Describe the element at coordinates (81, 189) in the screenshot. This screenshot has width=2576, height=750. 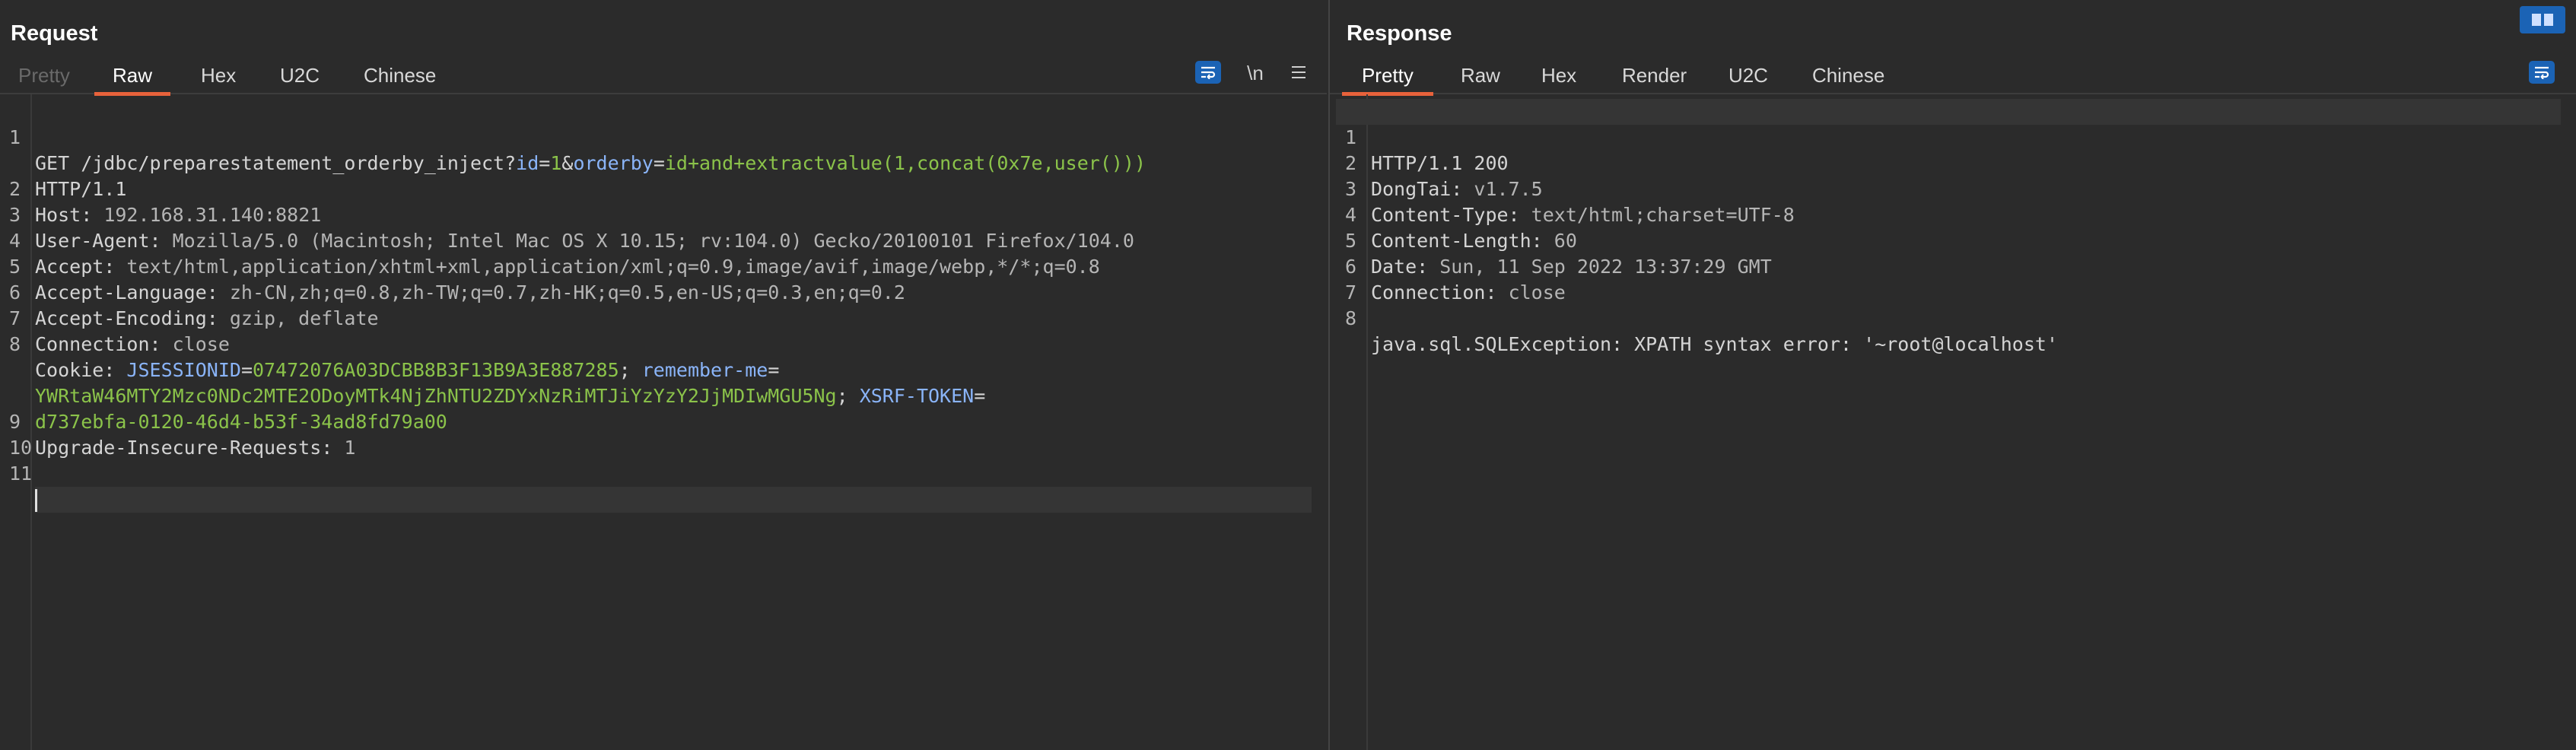
I see `request-line: HTTP/1.1` at that location.